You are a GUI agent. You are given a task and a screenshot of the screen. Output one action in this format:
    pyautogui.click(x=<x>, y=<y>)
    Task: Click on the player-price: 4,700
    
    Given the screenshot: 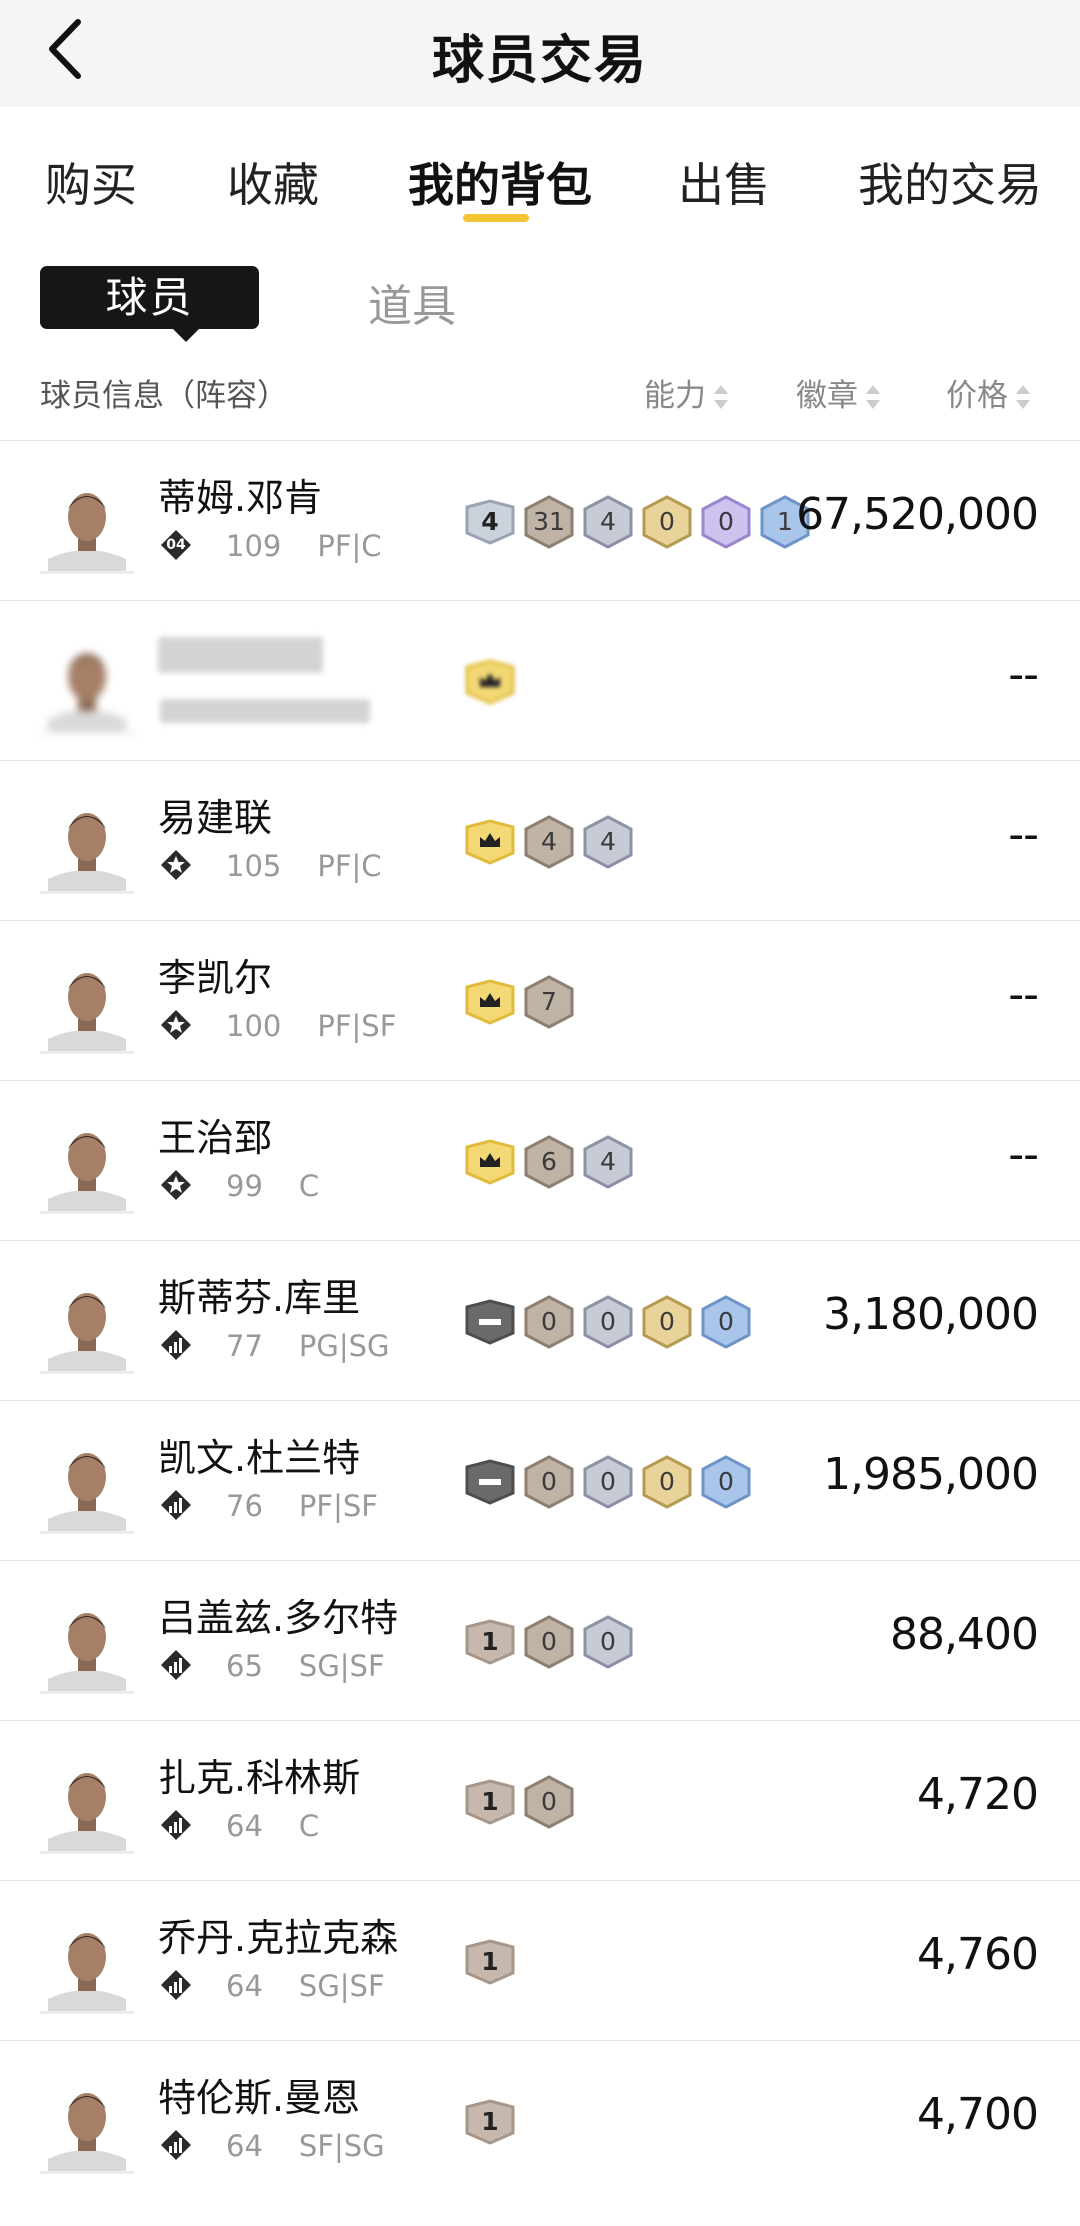 What is the action you would take?
    pyautogui.click(x=978, y=2114)
    